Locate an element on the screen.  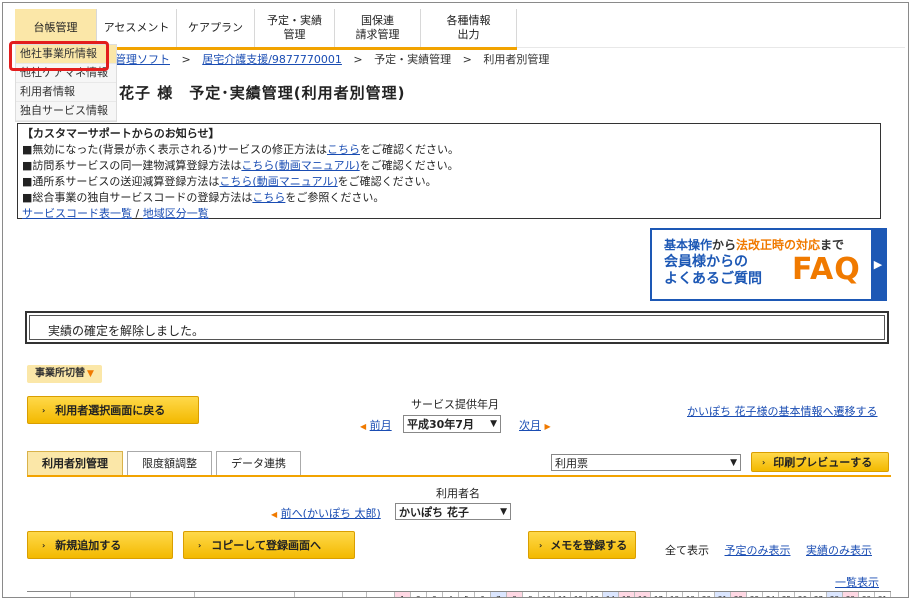
notice-line: ■通所系サービスの送迎減算登録方法はこちら(動画マニュアル)をご確認ください。 is located at coordinates (229, 181).